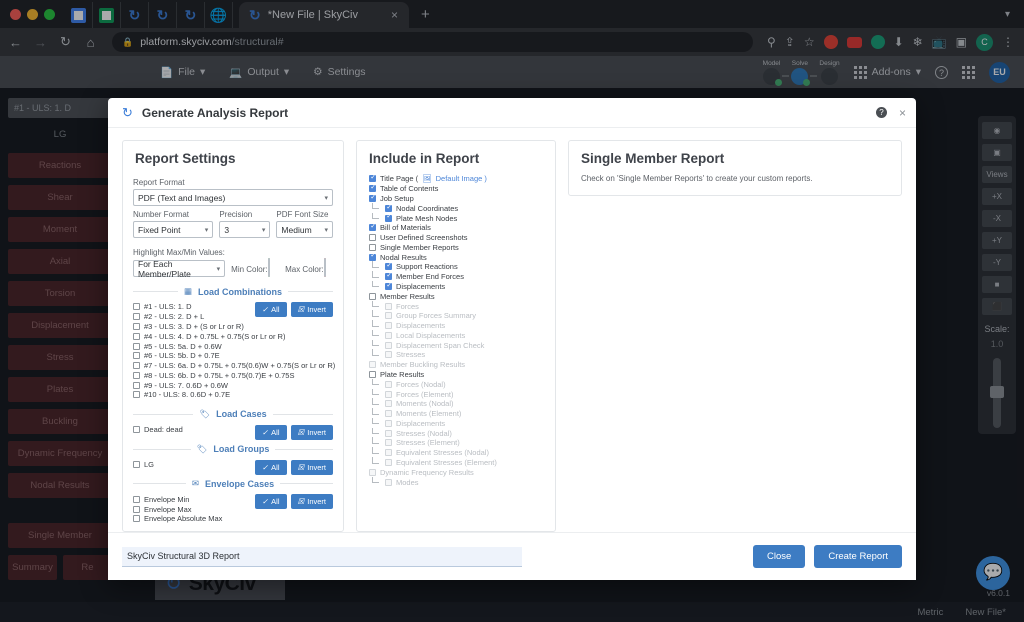  Describe the element at coordinates (457, 238) in the screenshot. I see `include-item-row: User Defined Screenshots` at that location.